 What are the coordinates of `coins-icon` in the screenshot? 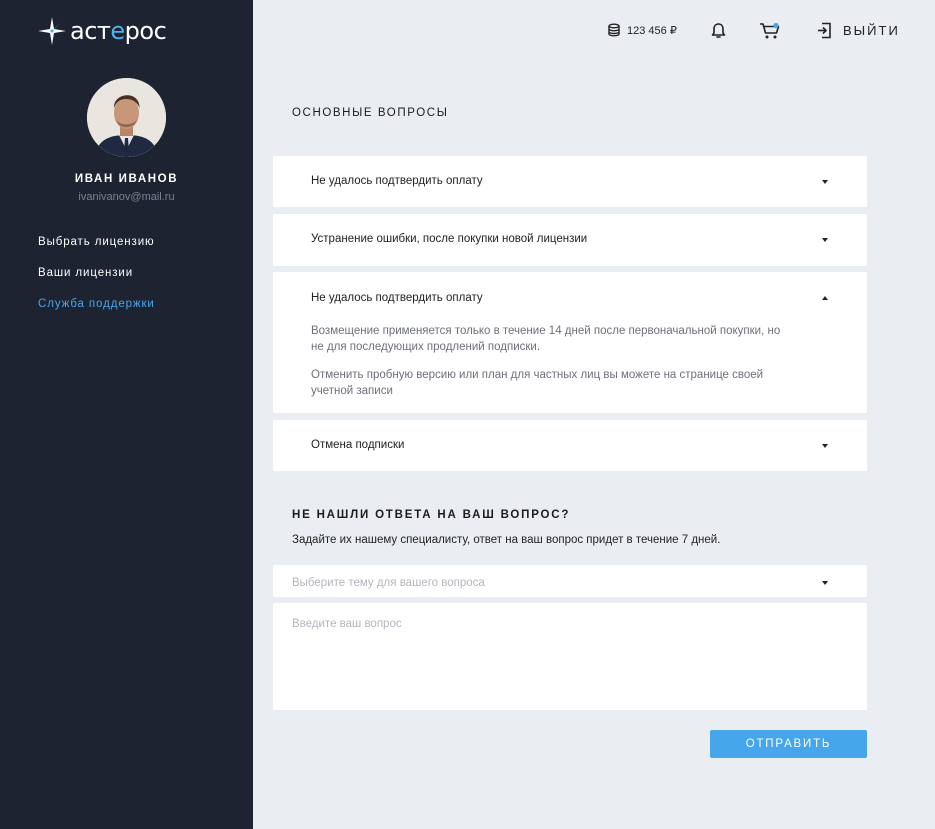 It's located at (614, 30).